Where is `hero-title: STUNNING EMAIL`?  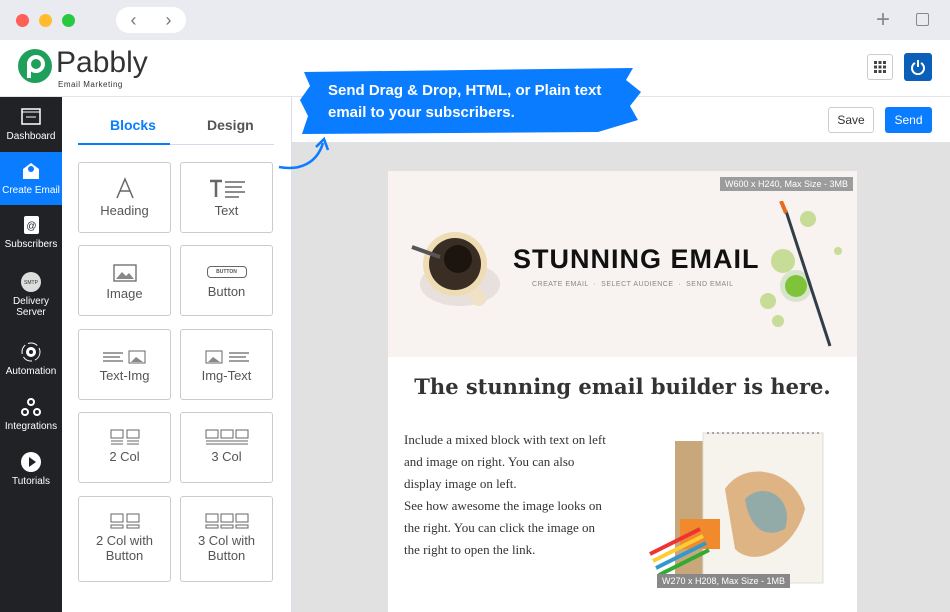 hero-title: STUNNING EMAIL is located at coordinates (636, 259).